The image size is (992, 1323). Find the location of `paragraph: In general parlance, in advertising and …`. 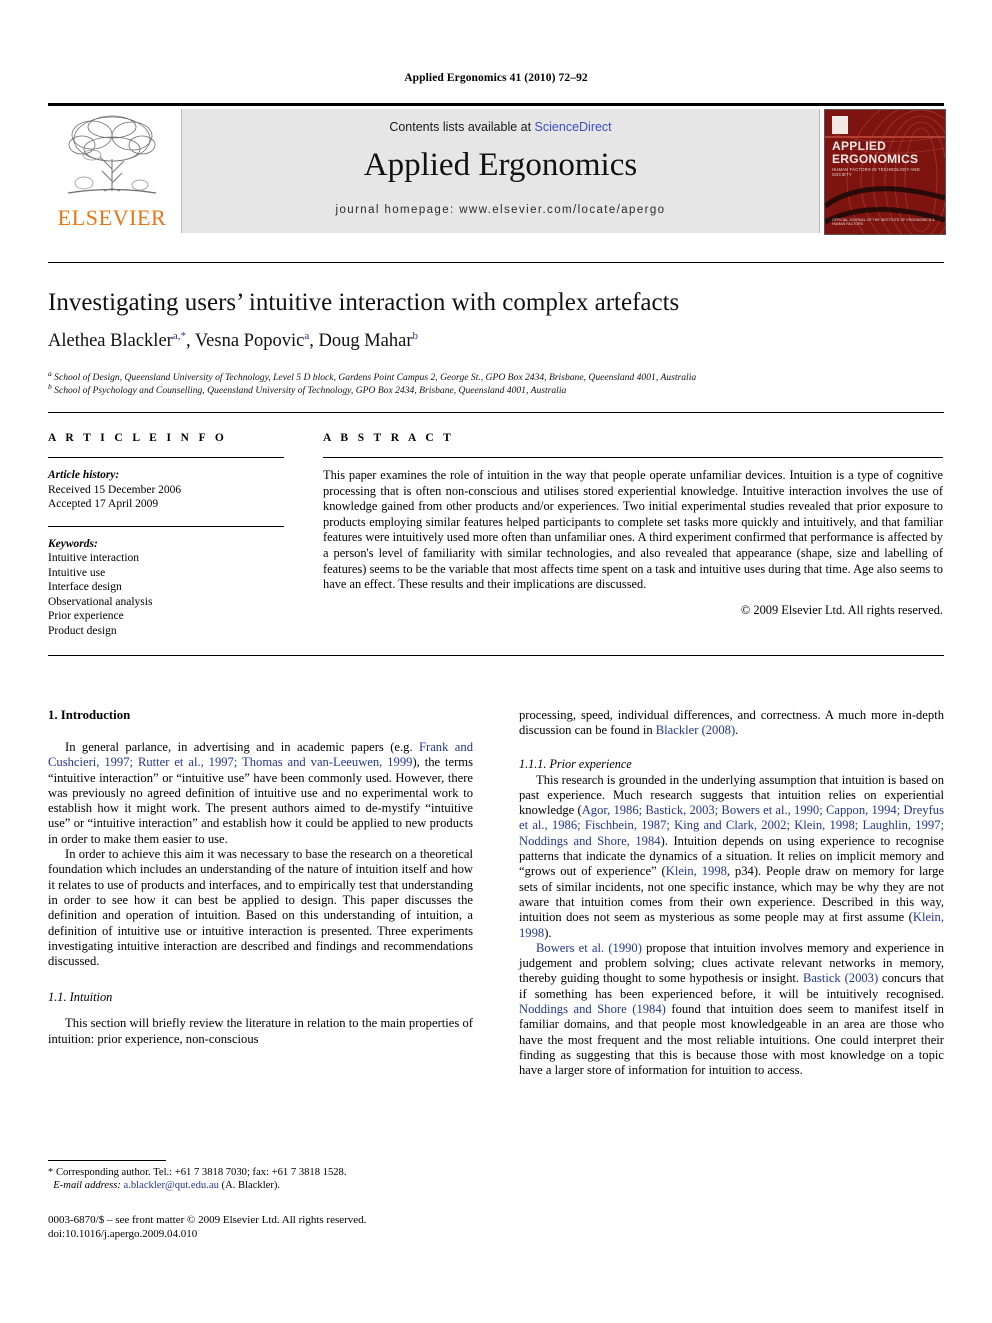

paragraph: In general parlance, in advertising and … is located at coordinates (260, 793).